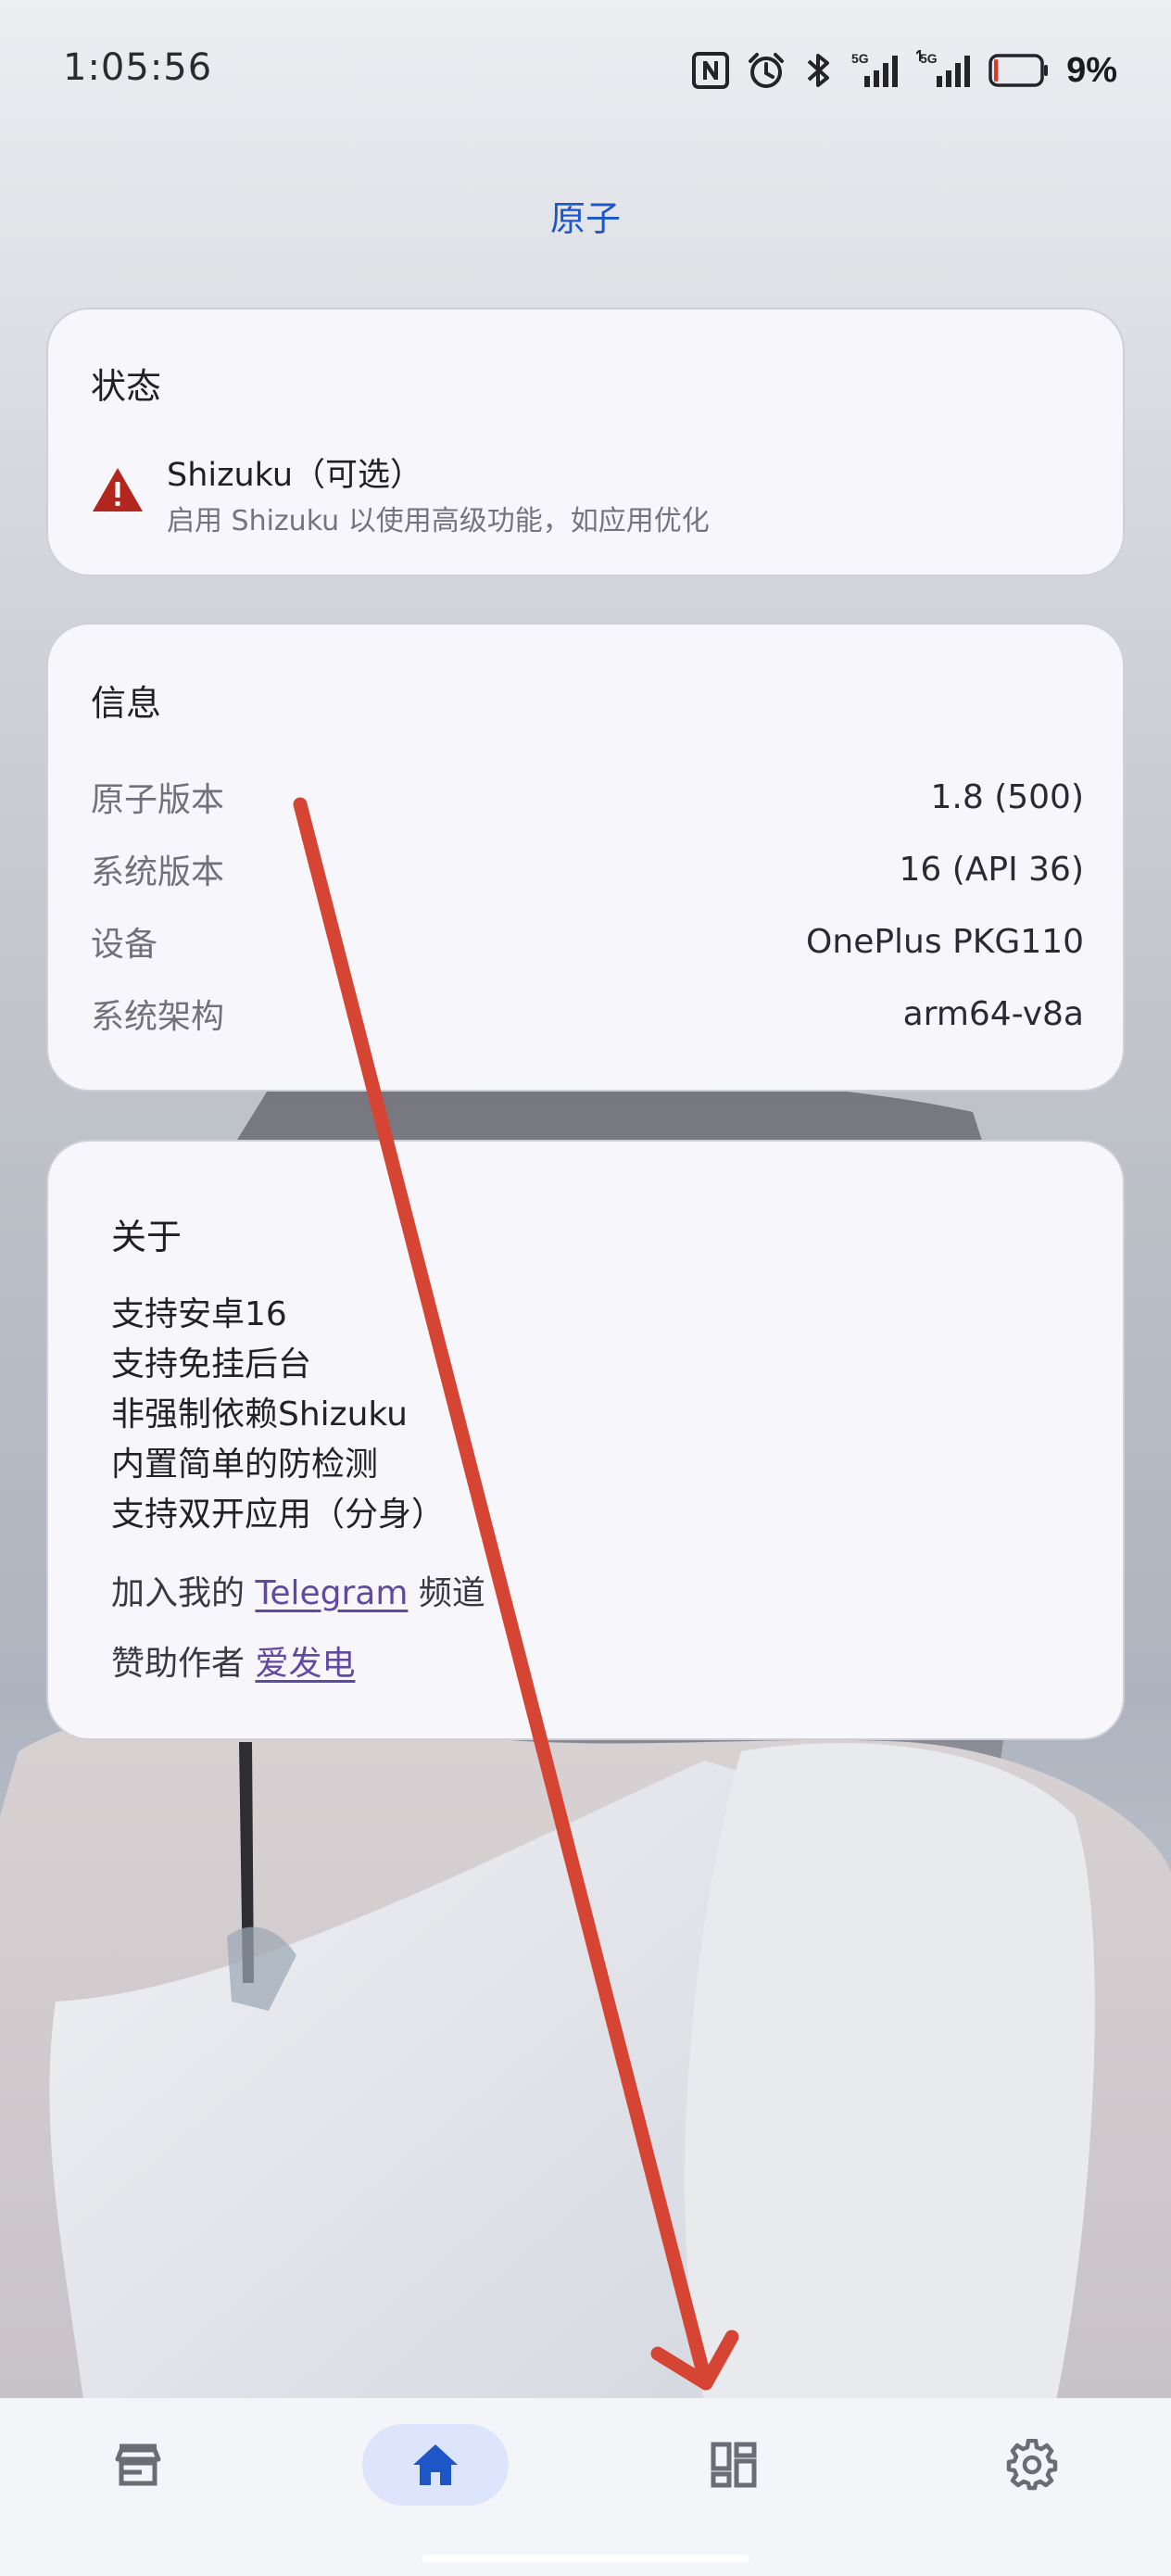 This screenshot has width=1171, height=2576. Describe the element at coordinates (1091, 70) in the screenshot. I see `battery-percent: 9%` at that location.